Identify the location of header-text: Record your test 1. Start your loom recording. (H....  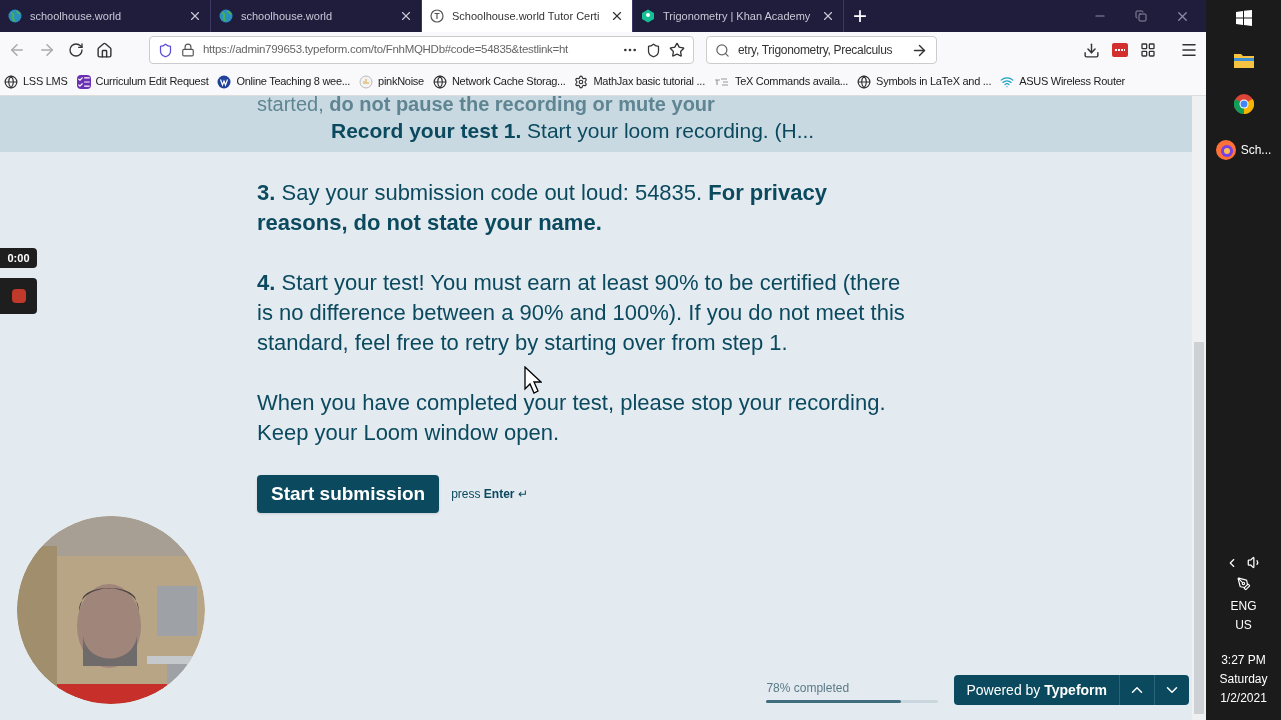
(573, 131).